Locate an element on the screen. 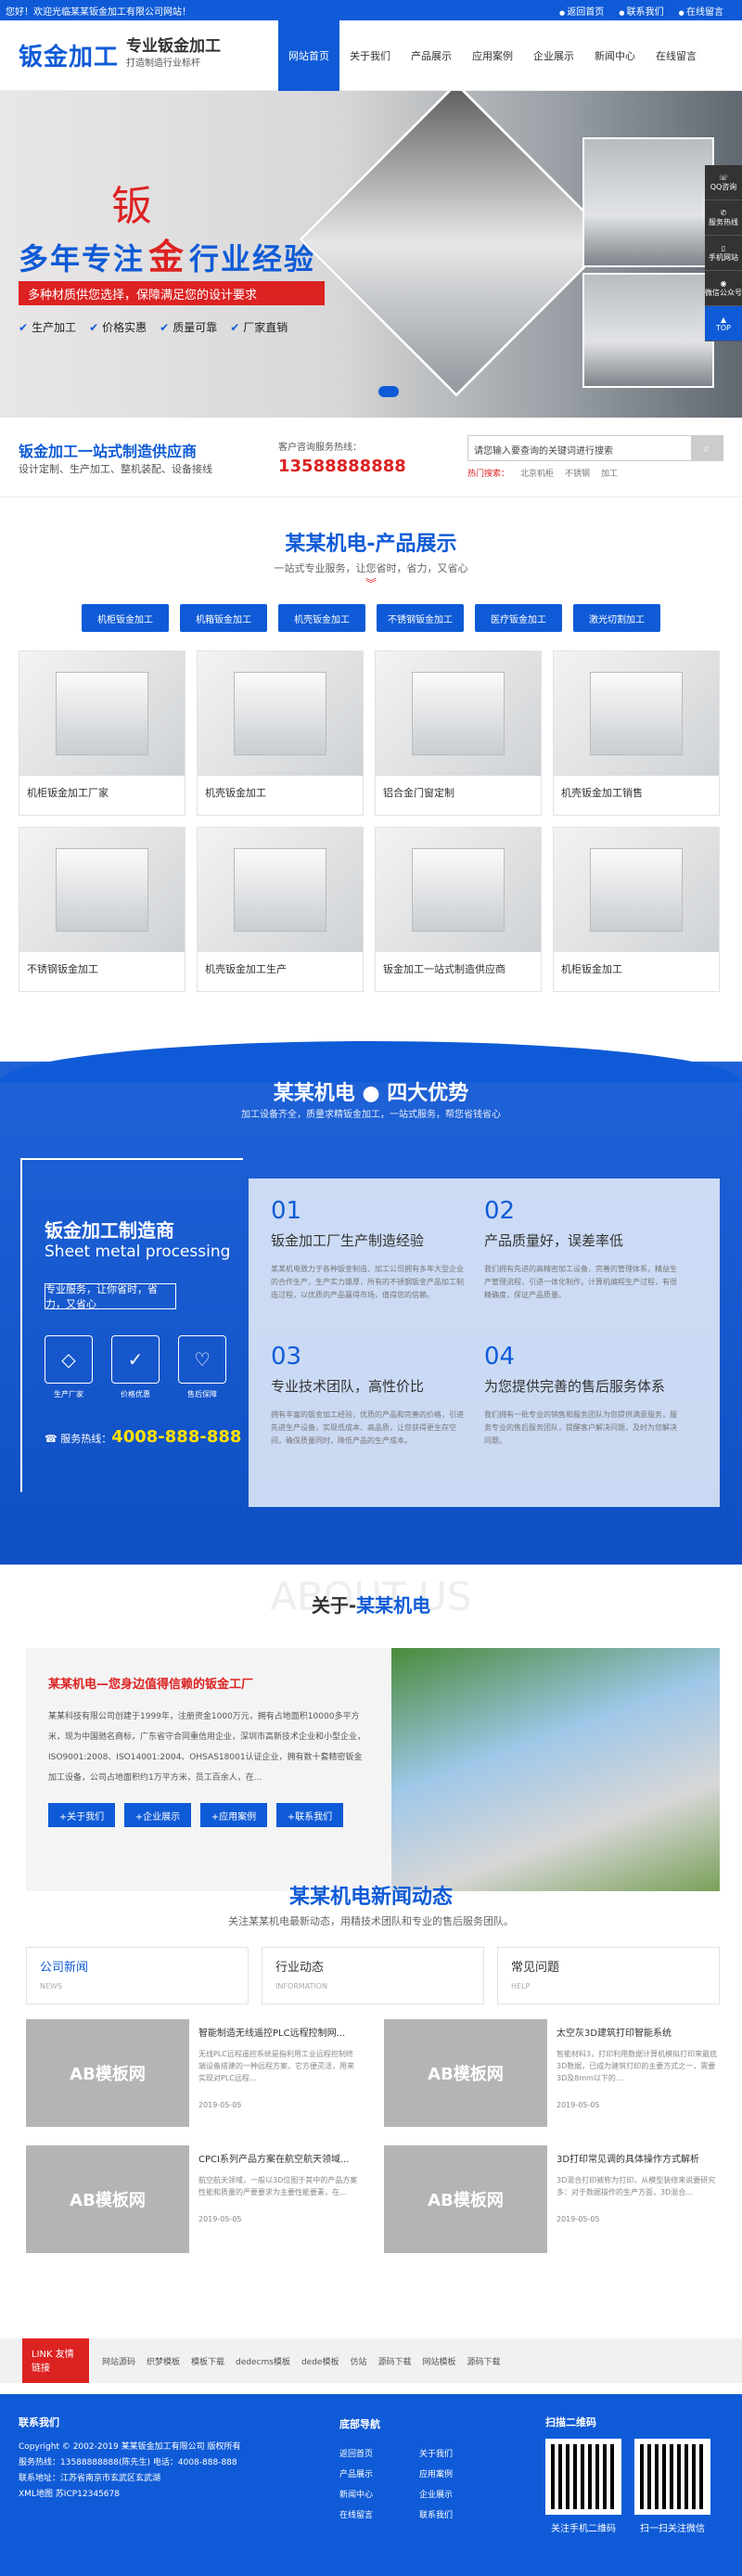  friend-link: 模板下载 is located at coordinates (207, 2361).